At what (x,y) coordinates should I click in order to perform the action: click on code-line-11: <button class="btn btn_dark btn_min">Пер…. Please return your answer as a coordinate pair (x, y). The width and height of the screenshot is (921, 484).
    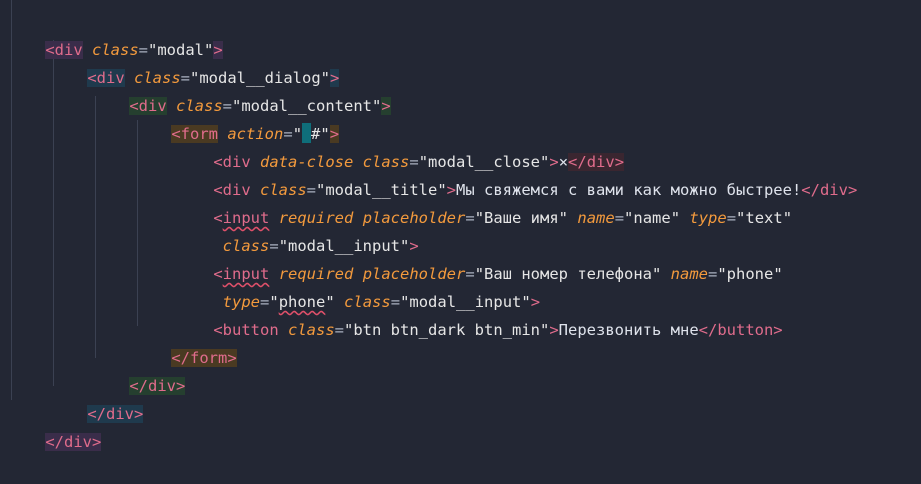
    Looking at the image, I should click on (479, 313).